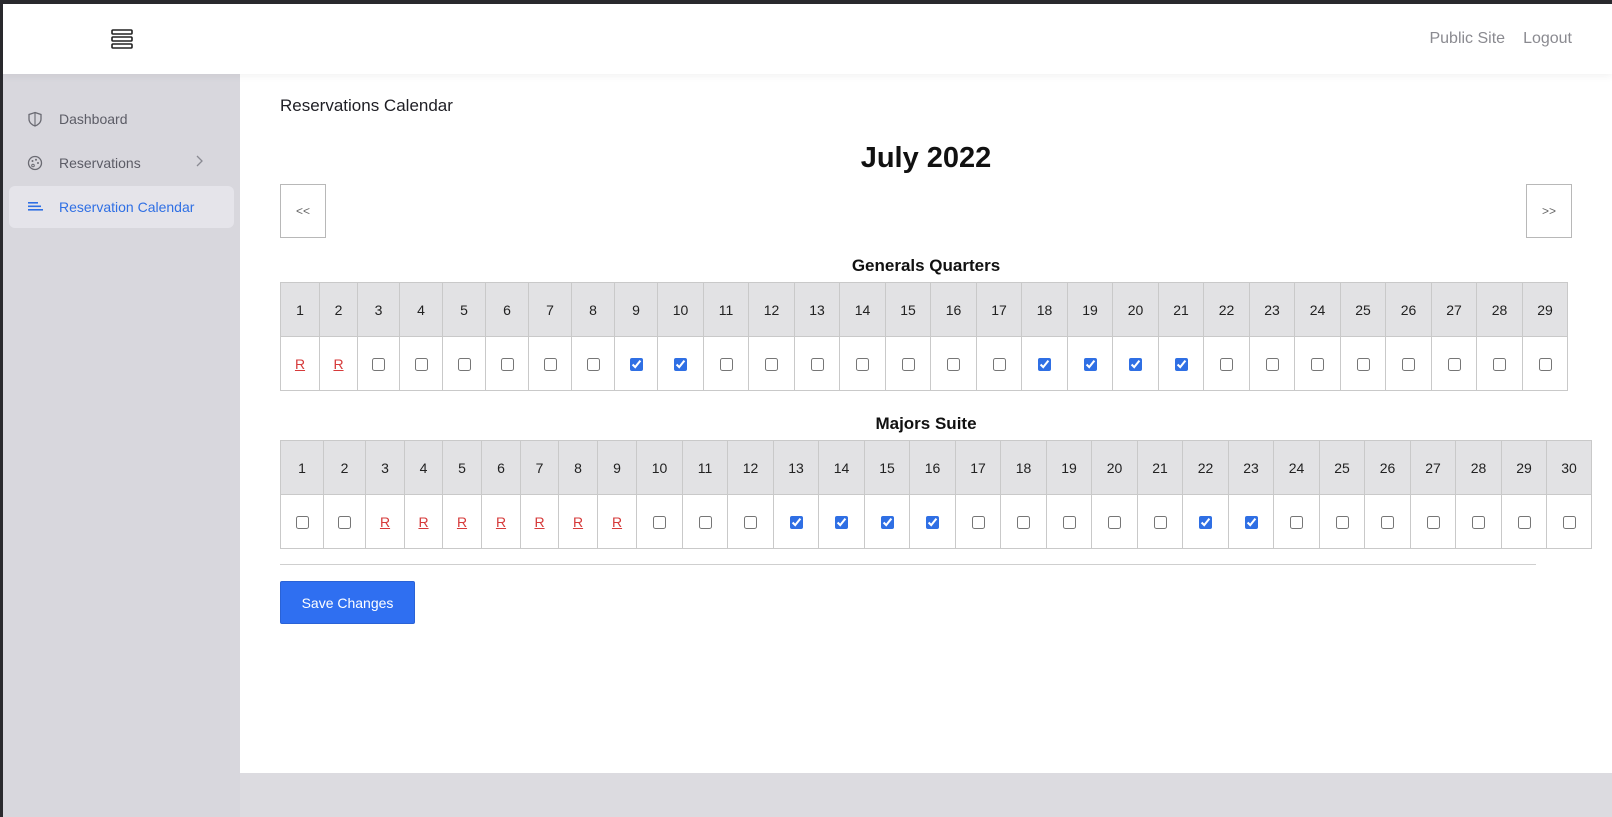 The width and height of the screenshot is (1612, 817). I want to click on day-header-cell: 22, so click(1226, 309).